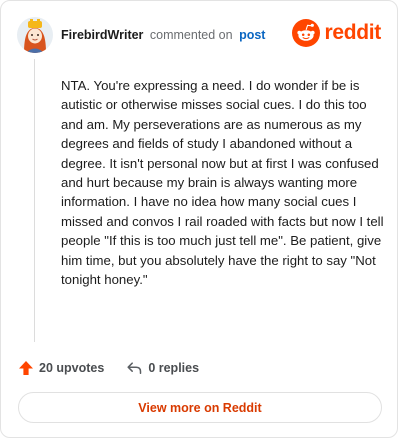 This screenshot has height=440, width=400. Describe the element at coordinates (174, 368) in the screenshot. I see `reply-count: 0 replies` at that location.